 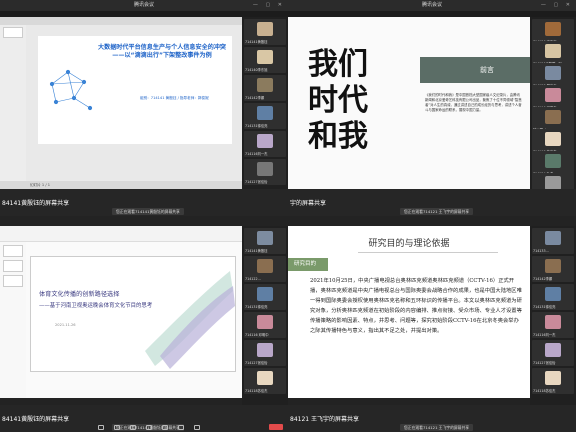 I want to click on people-icon, so click(x=149, y=427).